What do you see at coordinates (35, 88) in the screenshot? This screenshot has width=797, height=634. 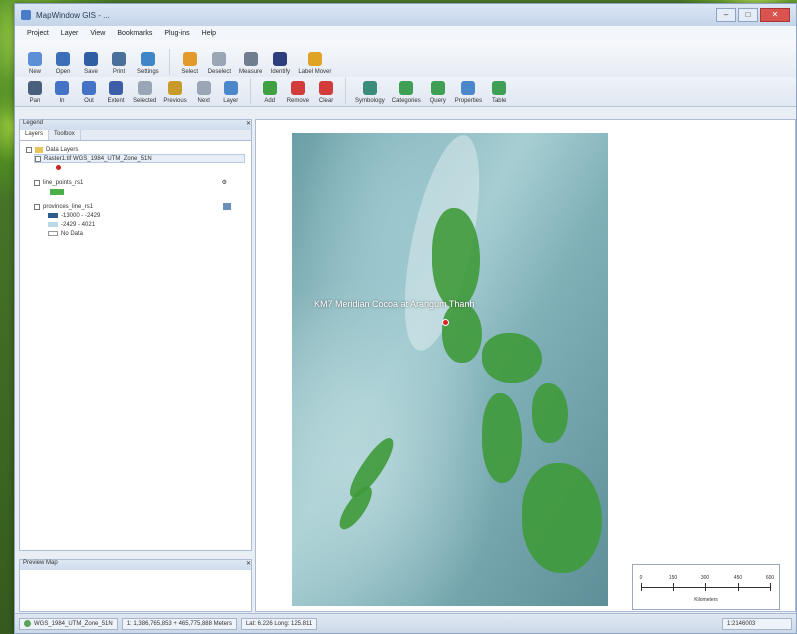 I see `pan-icon` at bounding box center [35, 88].